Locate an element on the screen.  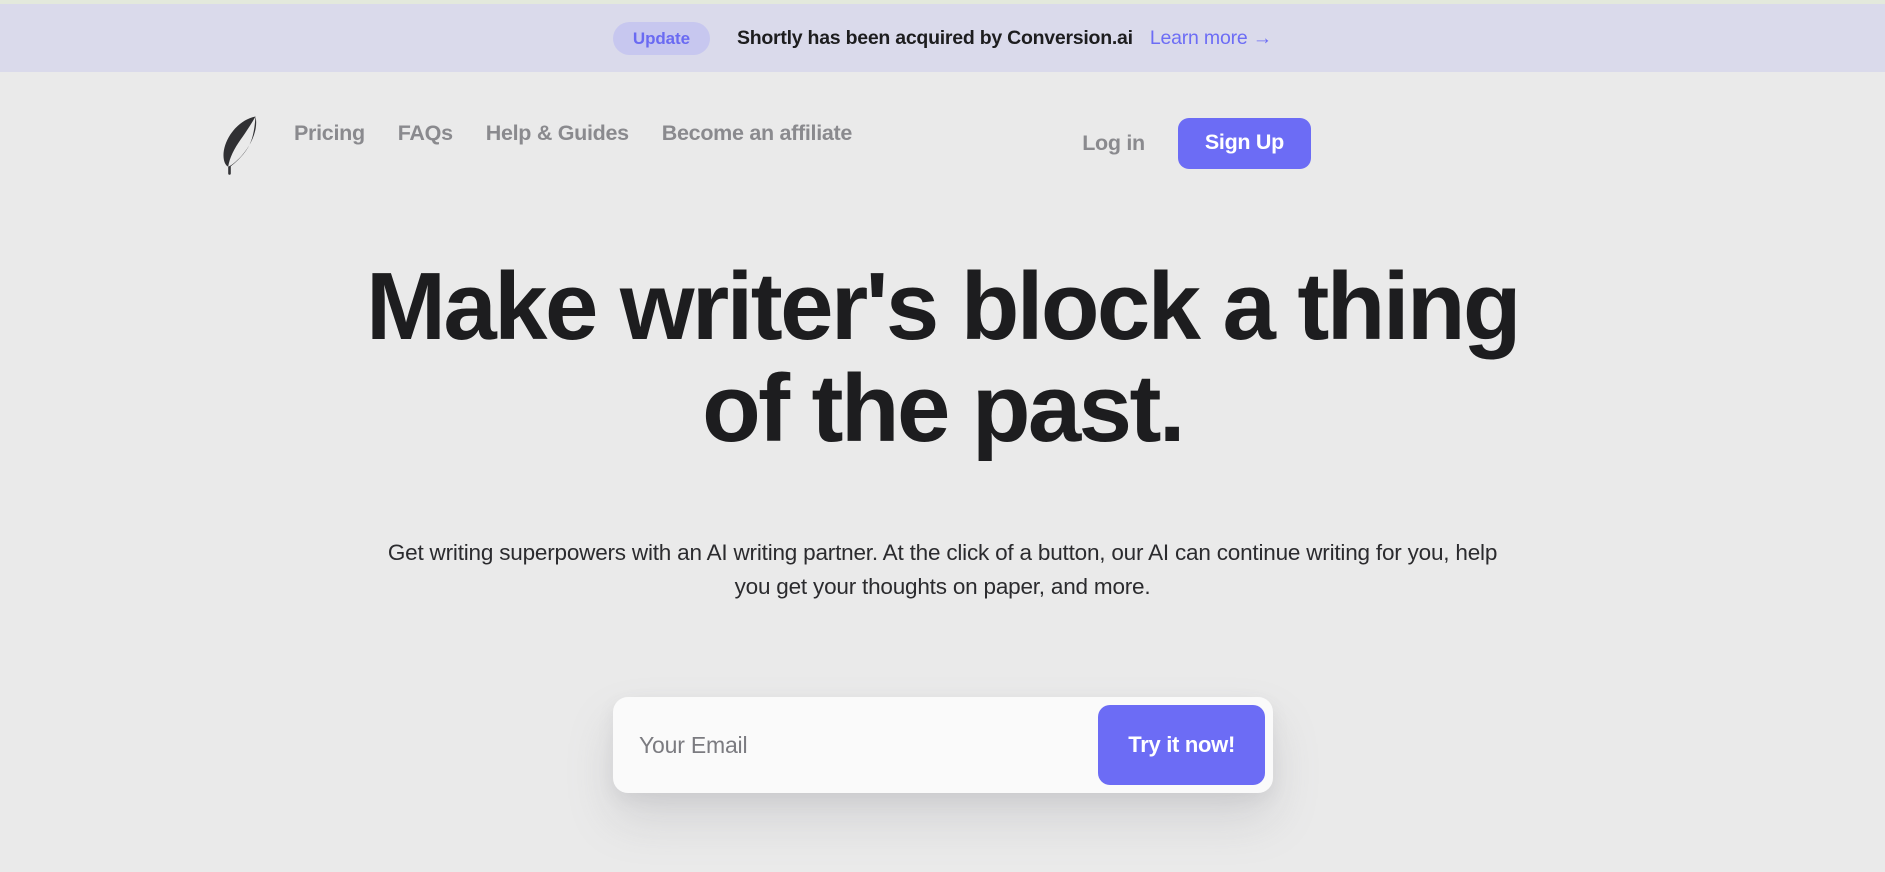
login-link: Log in is located at coordinates (1113, 143).